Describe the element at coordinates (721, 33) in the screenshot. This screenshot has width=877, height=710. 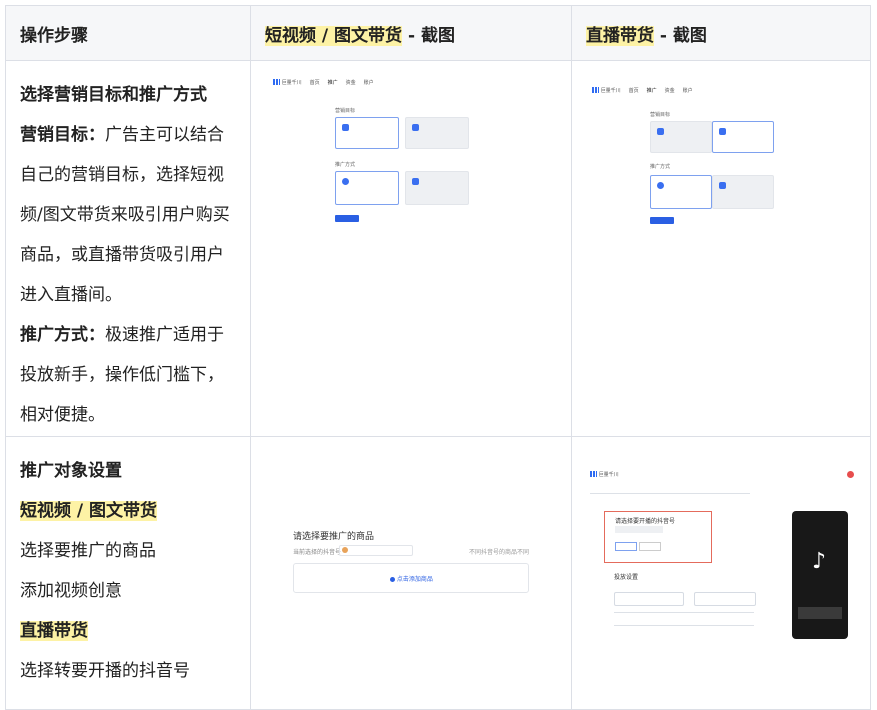
I see `header-live: 直播带货 - 截图` at that location.